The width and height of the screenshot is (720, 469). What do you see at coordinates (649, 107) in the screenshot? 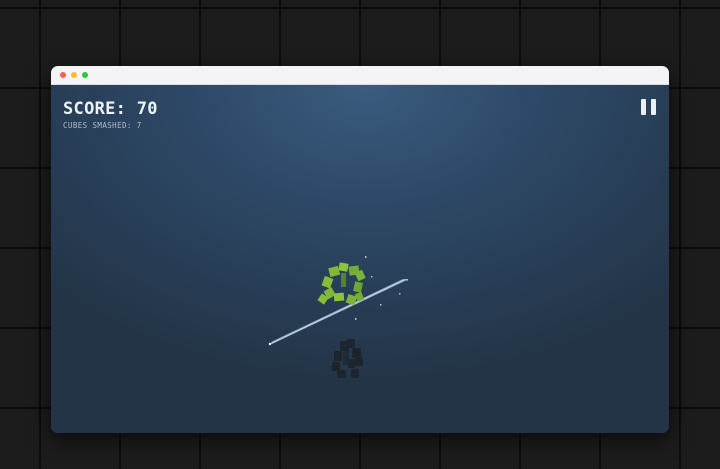
I see `pause-button` at bounding box center [649, 107].